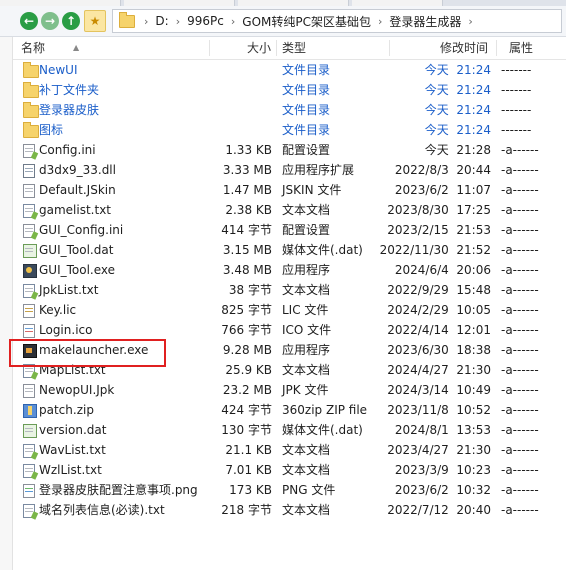 The image size is (566, 570). Describe the element at coordinates (58, 70) in the screenshot. I see `file-name: NewUI` at that location.